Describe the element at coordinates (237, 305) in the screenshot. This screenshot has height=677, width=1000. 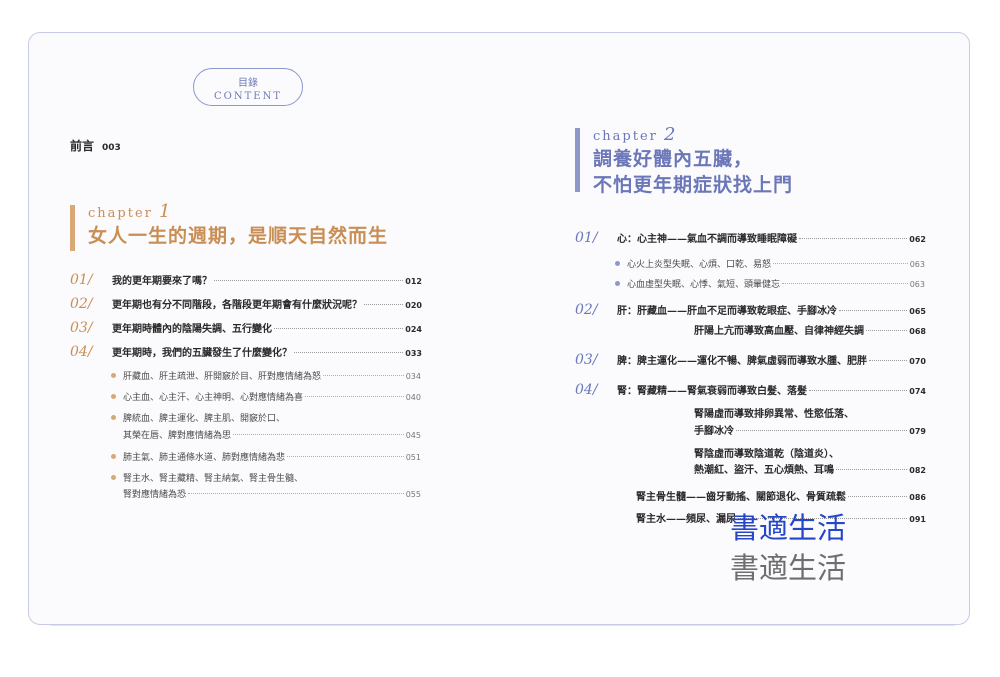
I see `item-title: 更年期也有分不同階段，各階段更年期會有什麼狀況呢？` at that location.